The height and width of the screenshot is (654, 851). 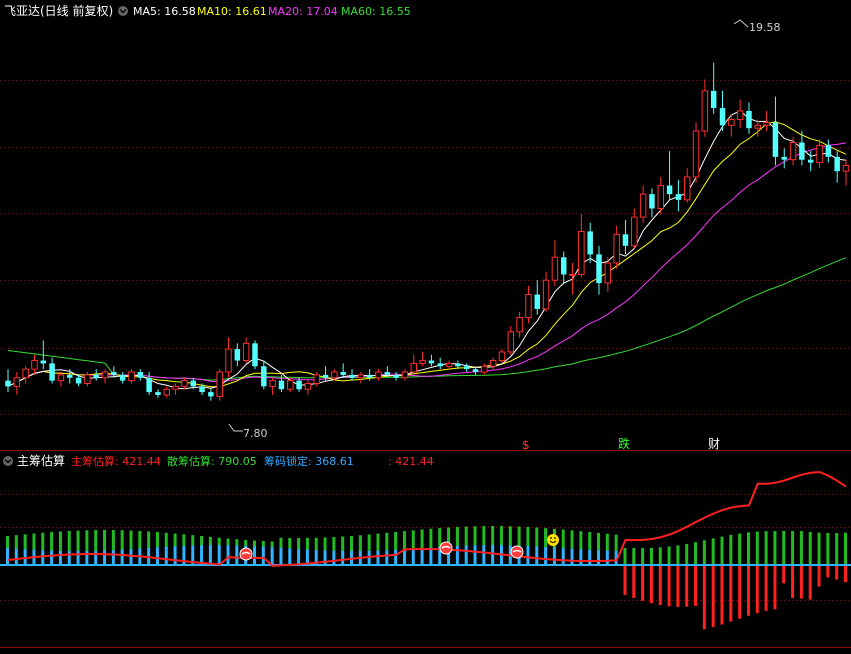 I want to click on indicator-collapse-icon, so click(x=8, y=461).